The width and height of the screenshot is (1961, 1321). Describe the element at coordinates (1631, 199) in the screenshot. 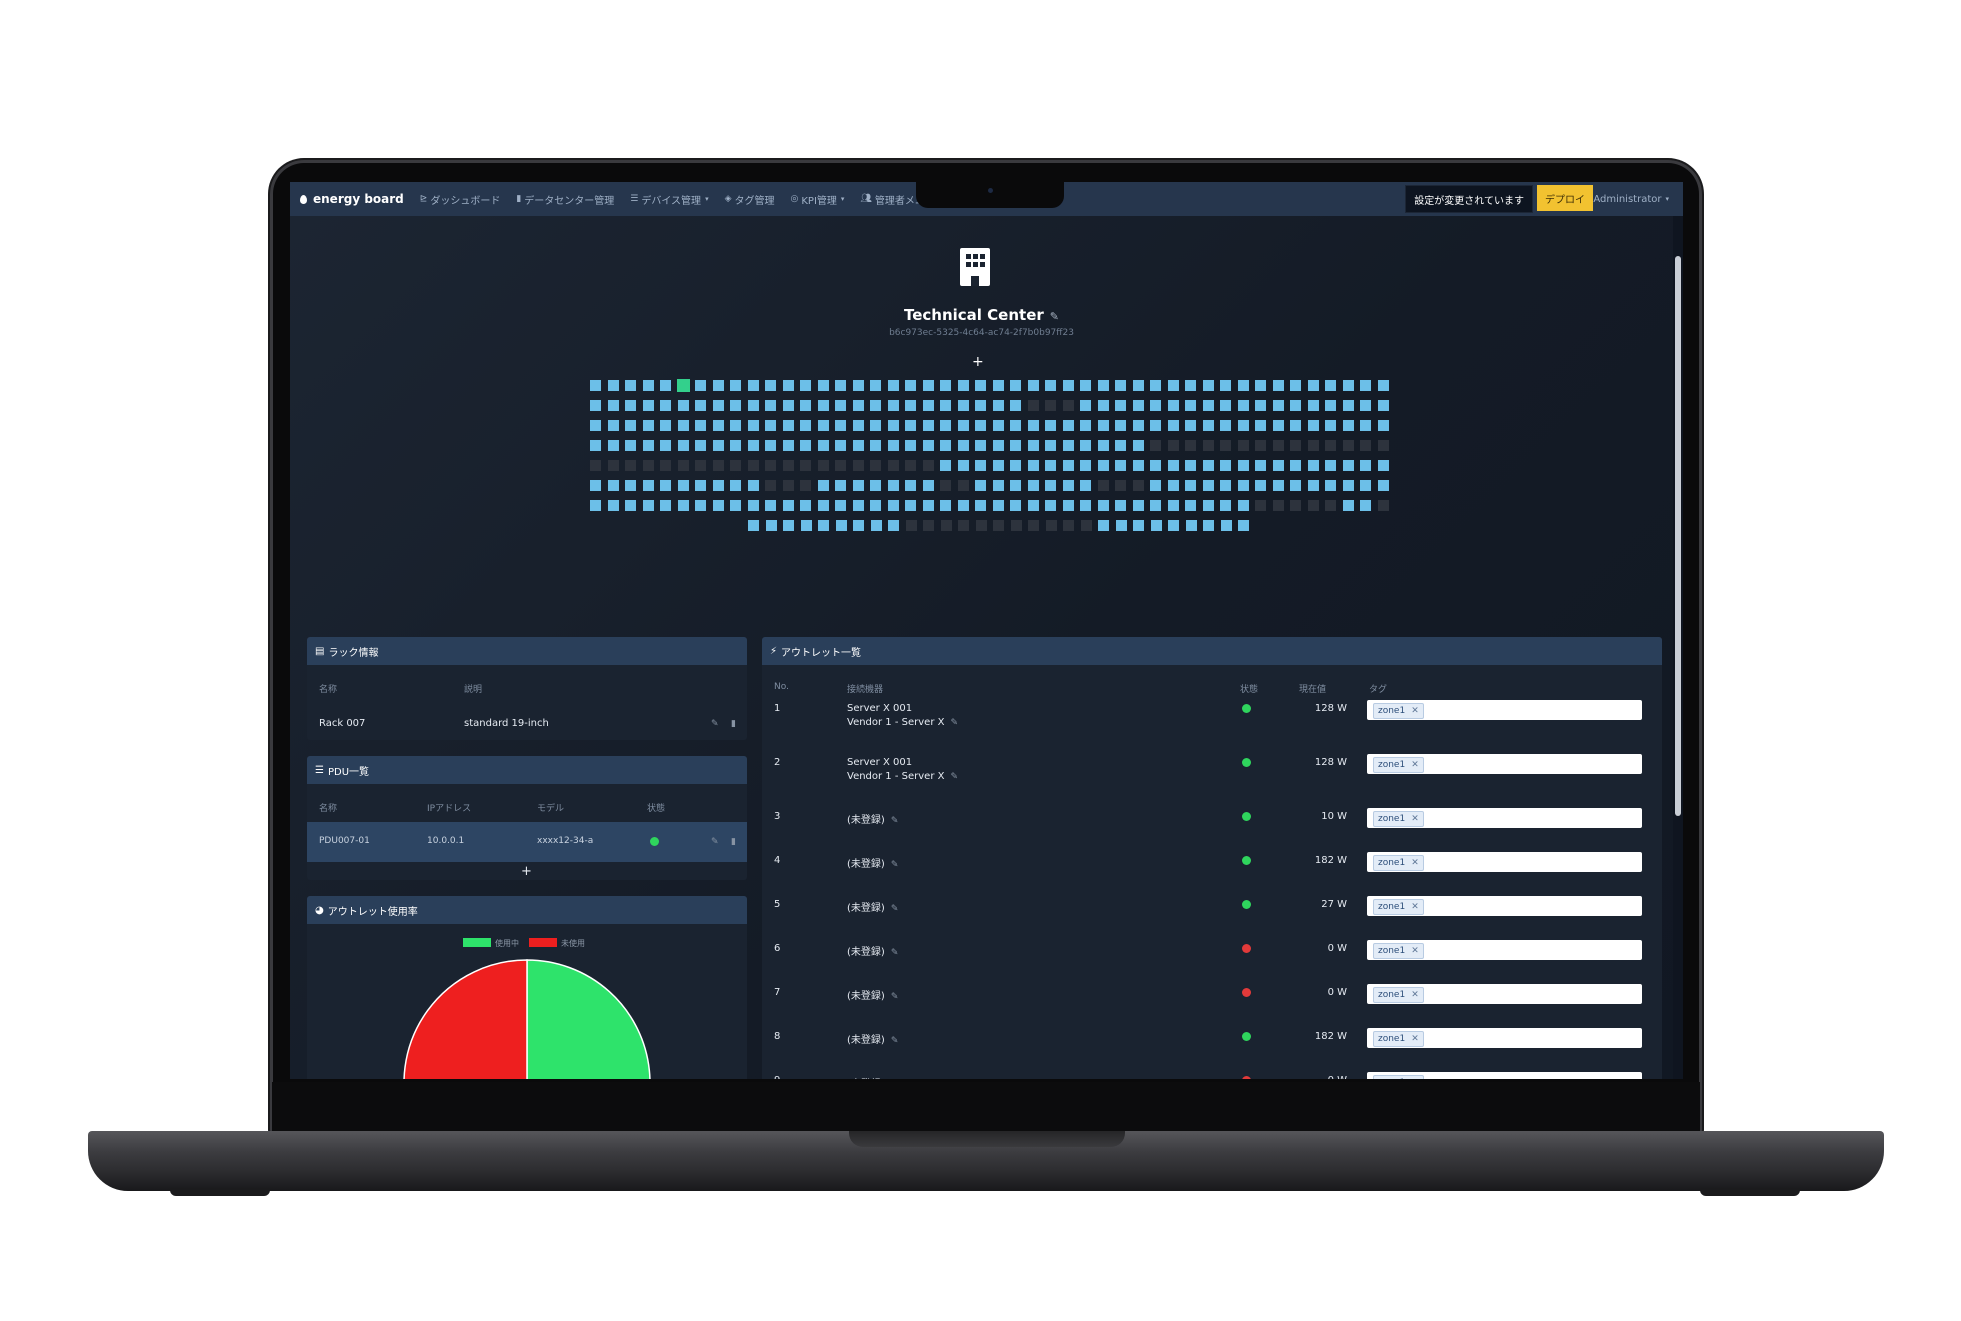

I see `user-menu: Administrator ▾` at that location.